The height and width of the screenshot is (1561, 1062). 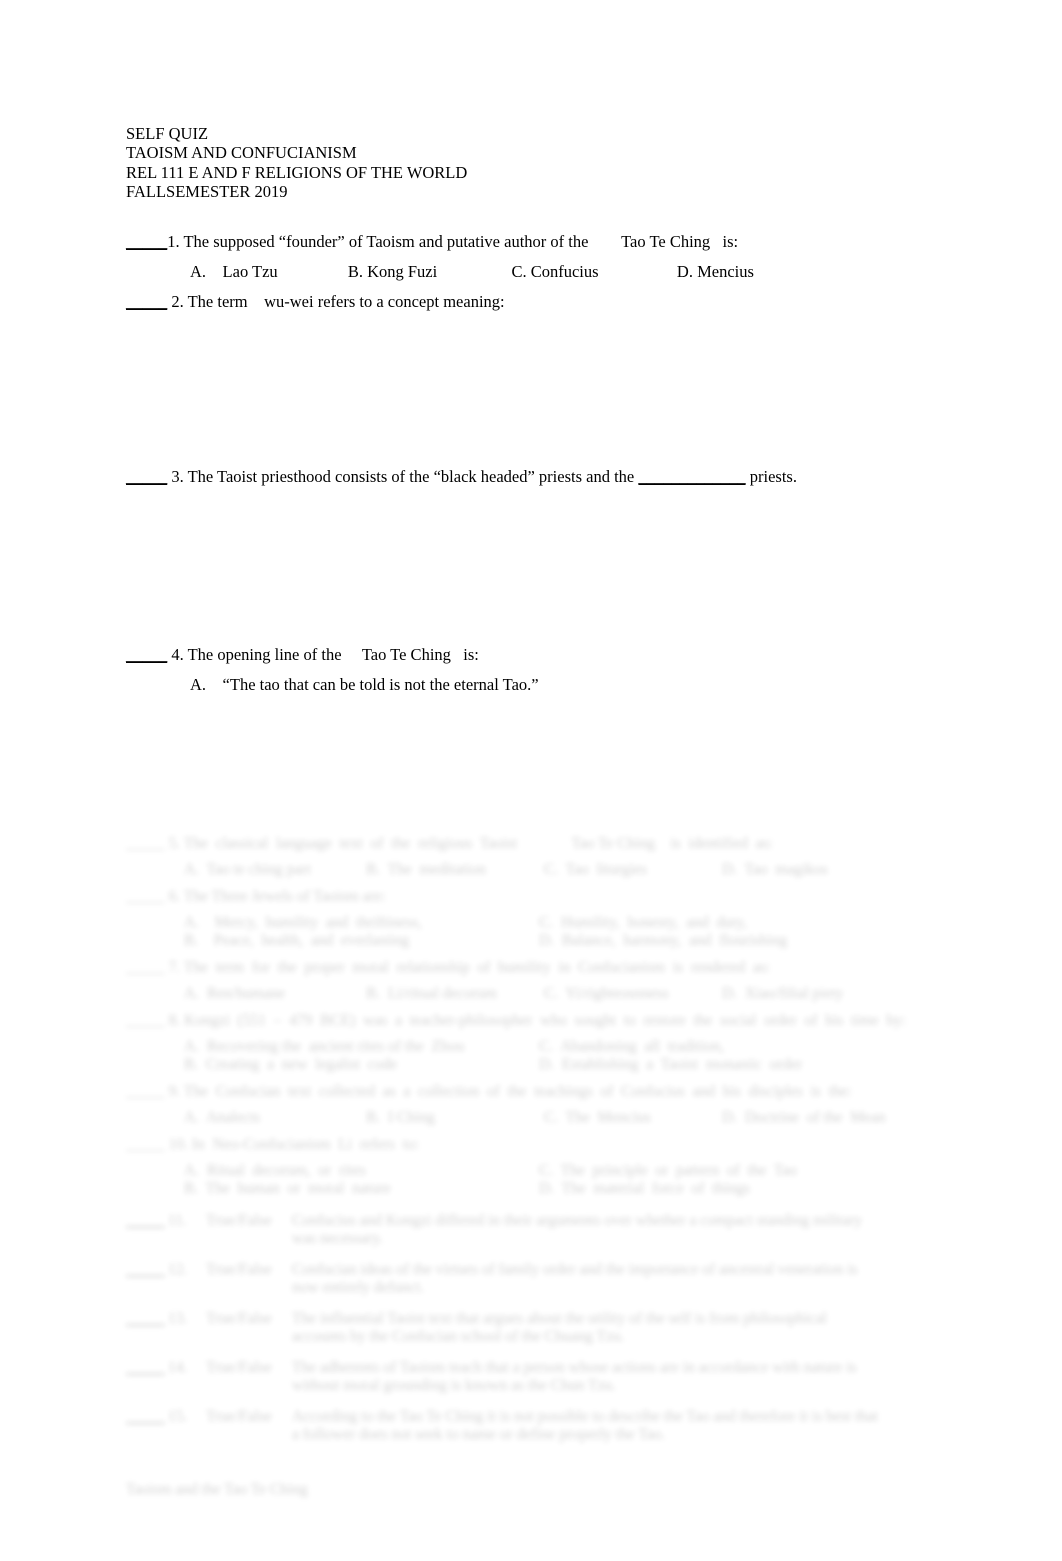 I want to click on option-7a: A. Ren/humane, so click(x=275, y=994).